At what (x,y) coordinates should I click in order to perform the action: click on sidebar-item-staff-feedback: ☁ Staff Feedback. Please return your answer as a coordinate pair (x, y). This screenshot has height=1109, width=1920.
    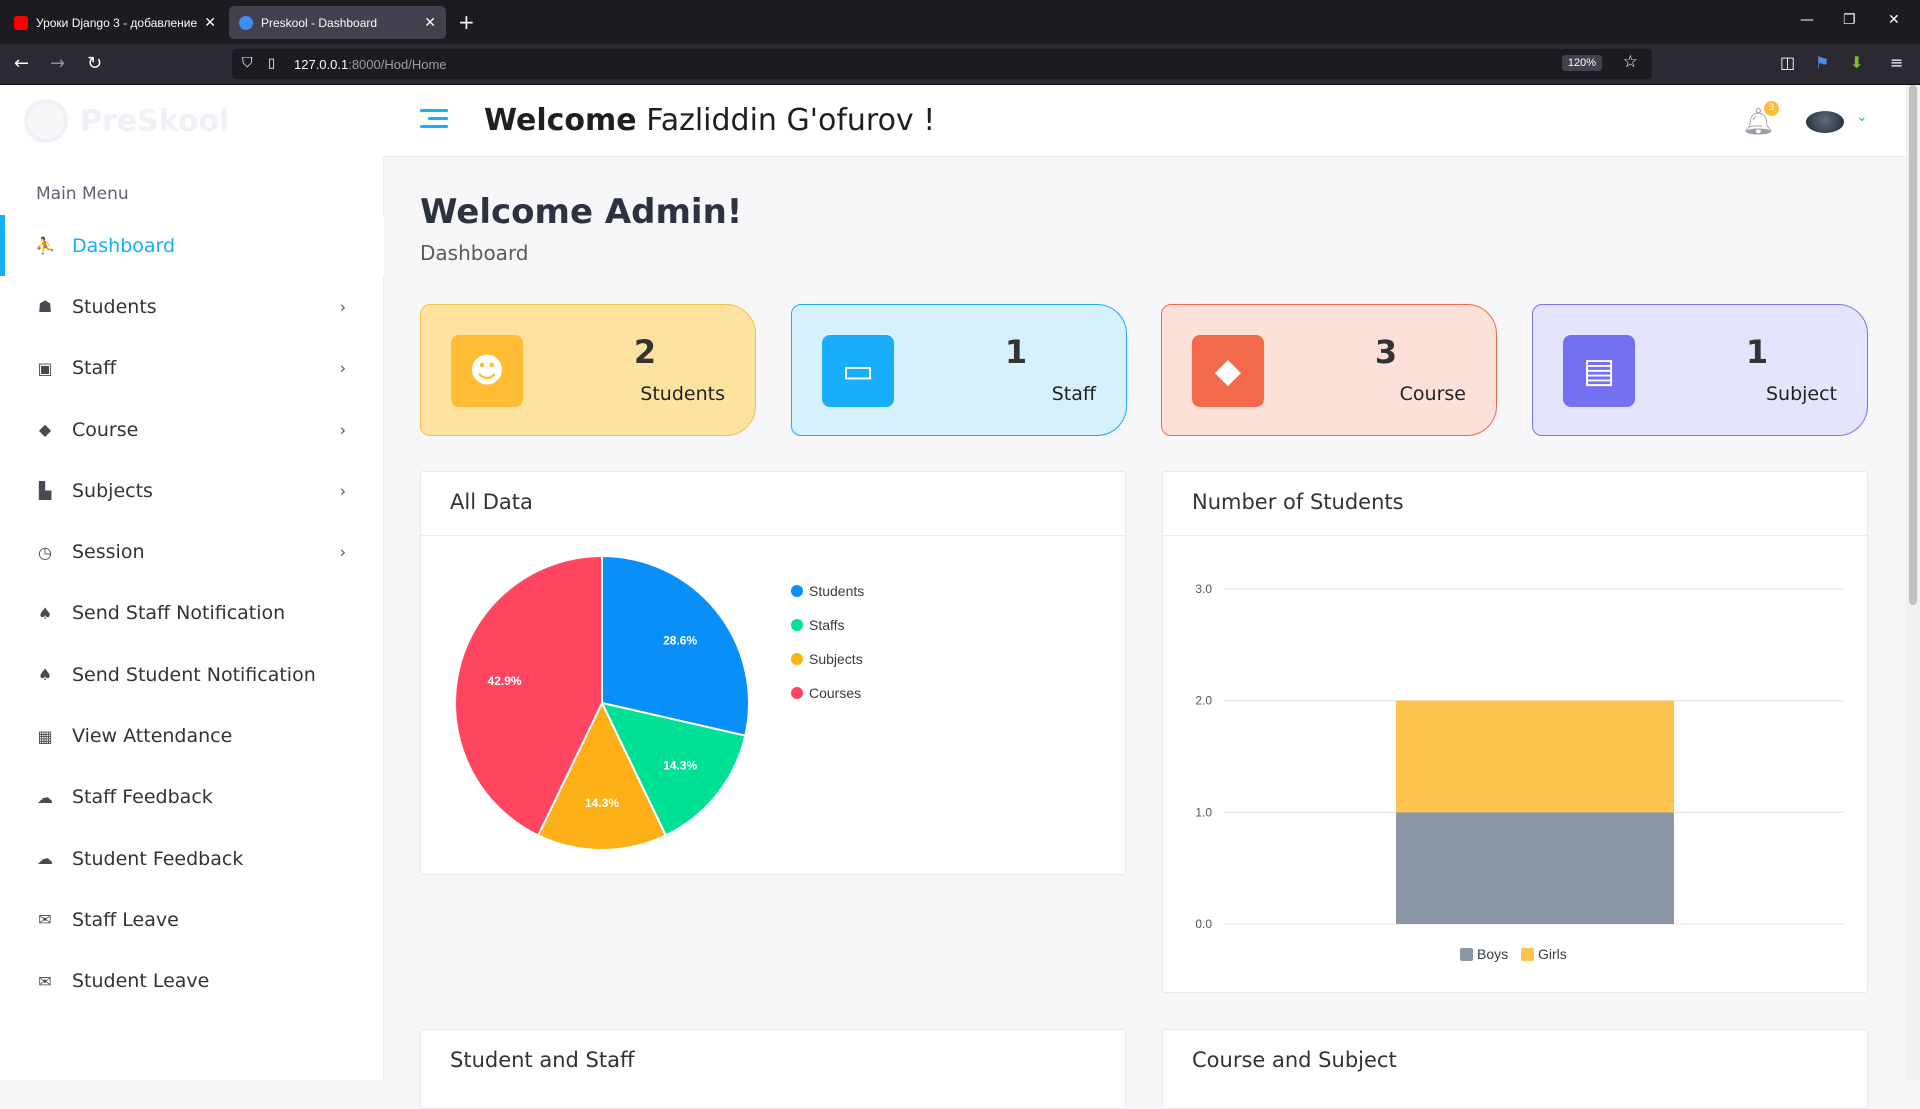
    Looking at the image, I should click on (192, 797).